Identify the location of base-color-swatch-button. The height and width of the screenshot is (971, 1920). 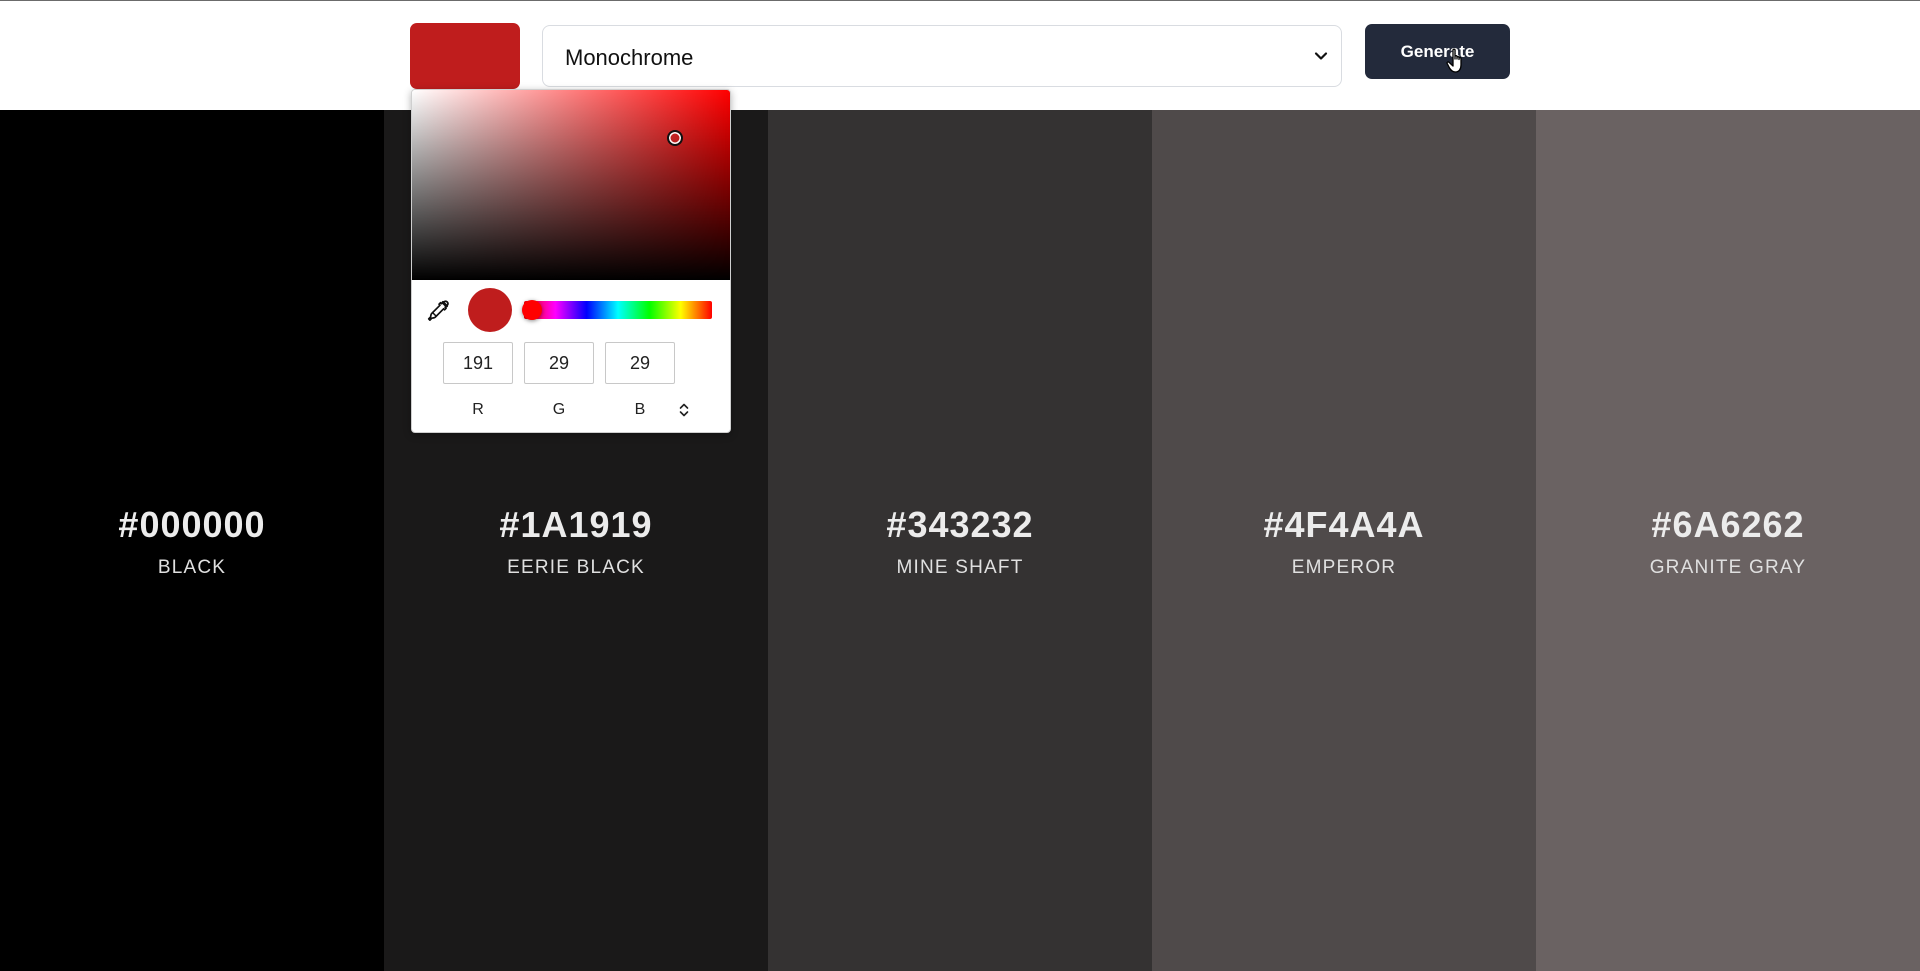
(465, 56).